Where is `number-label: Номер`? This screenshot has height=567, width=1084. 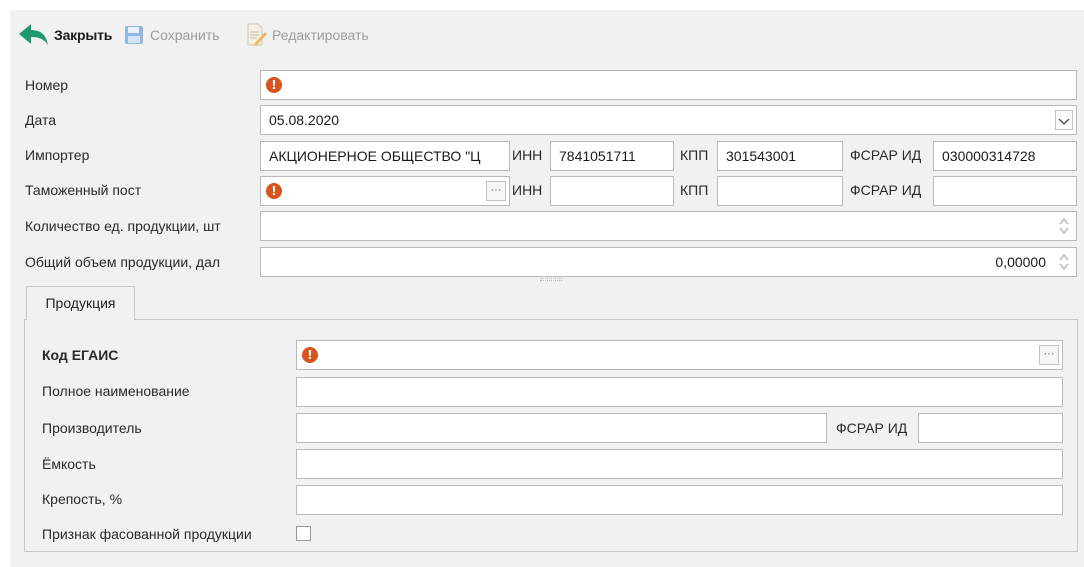 number-label: Номер is located at coordinates (47, 85).